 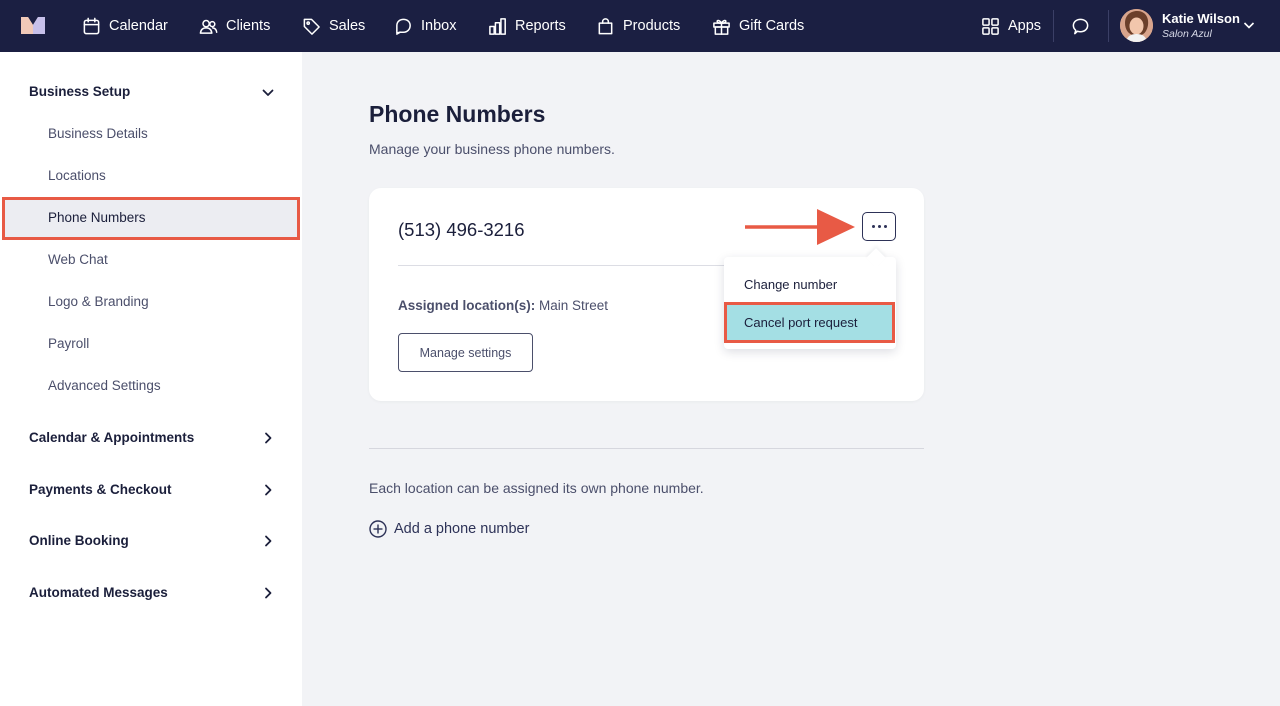 What do you see at coordinates (562, 265) in the screenshot?
I see `card-divider` at bounding box center [562, 265].